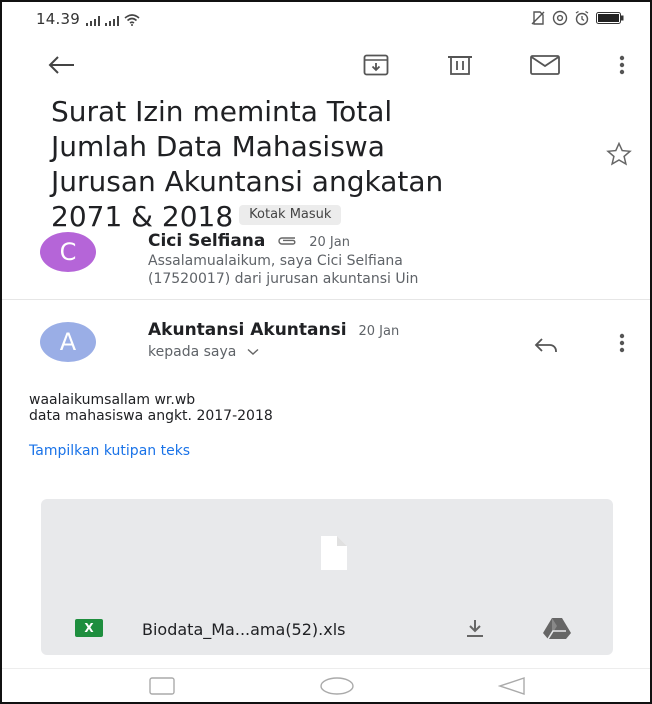 The image size is (652, 704). What do you see at coordinates (132, 20) in the screenshot?
I see `wifi-icon` at bounding box center [132, 20].